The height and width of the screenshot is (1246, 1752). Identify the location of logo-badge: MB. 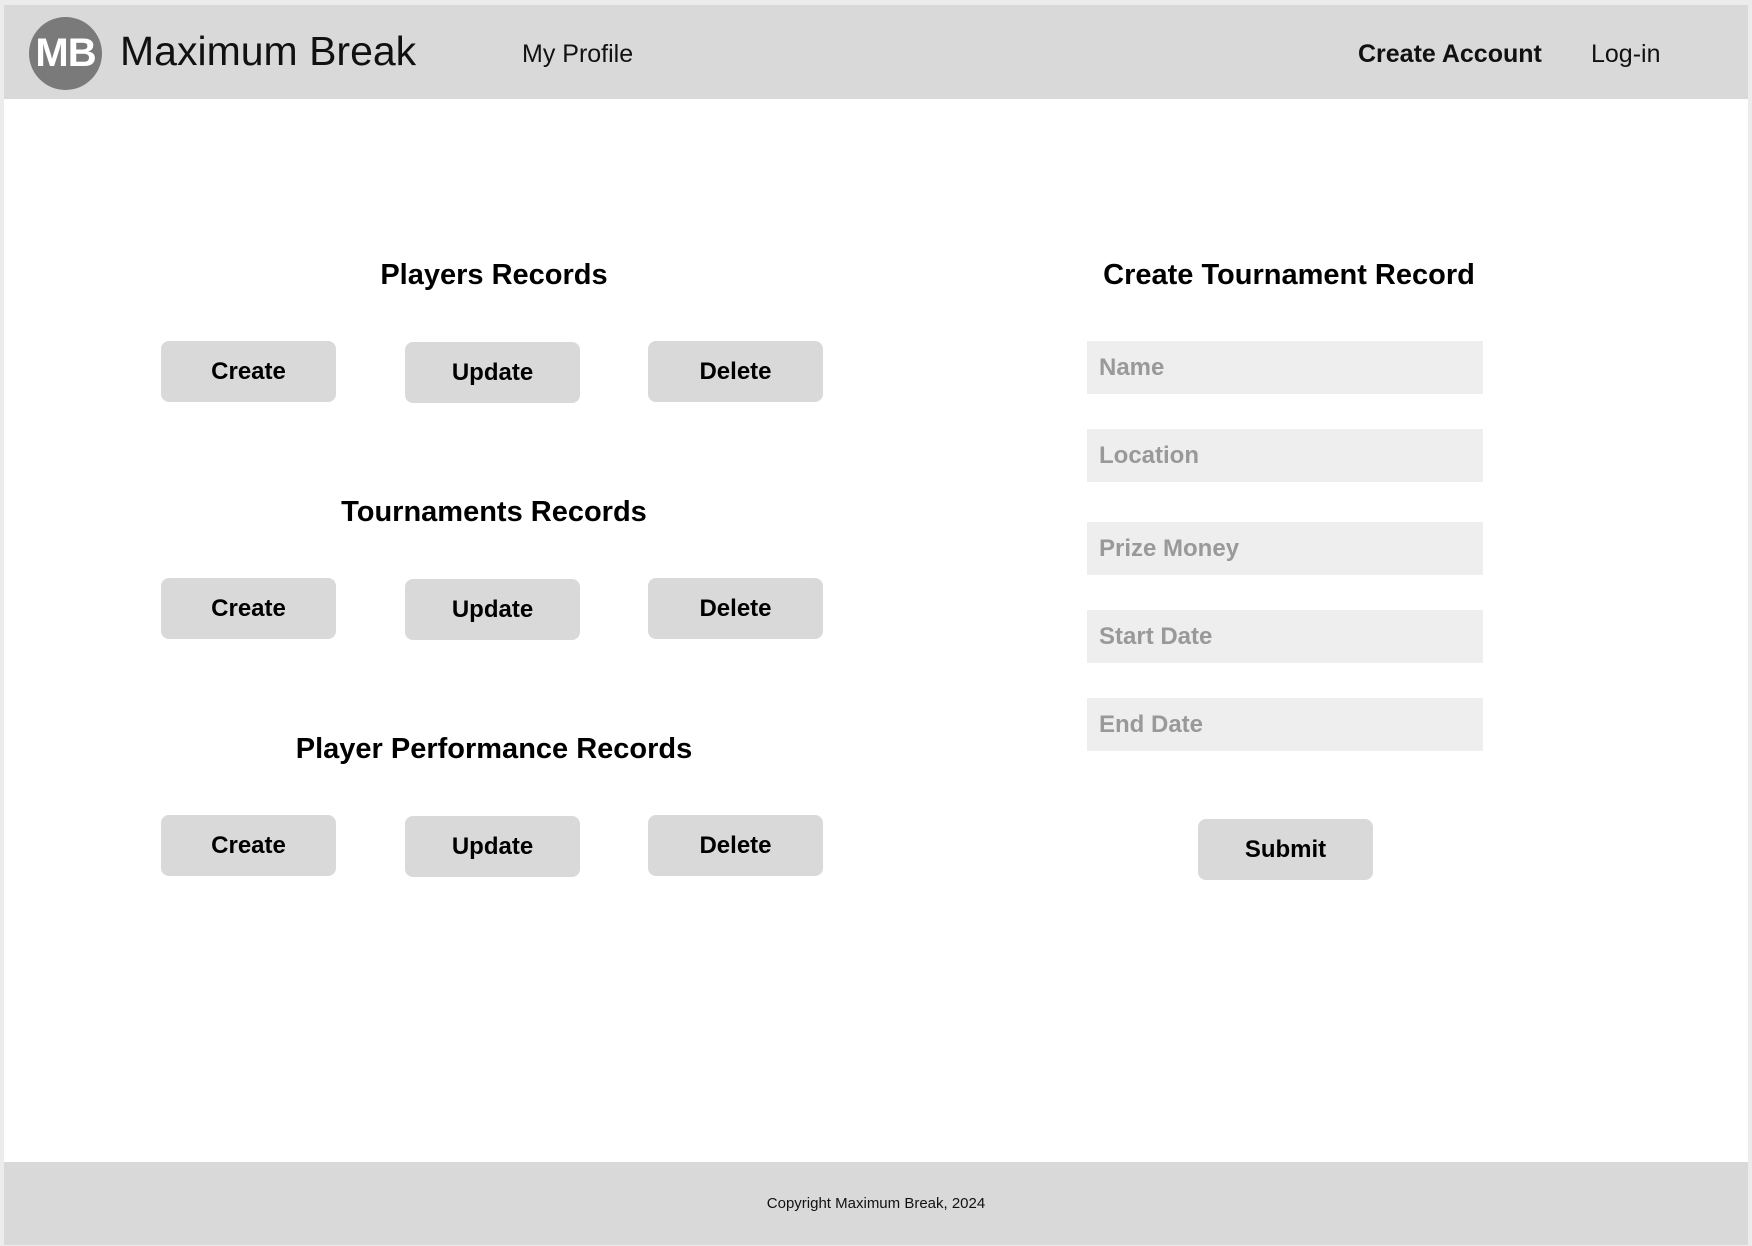
(65, 53).